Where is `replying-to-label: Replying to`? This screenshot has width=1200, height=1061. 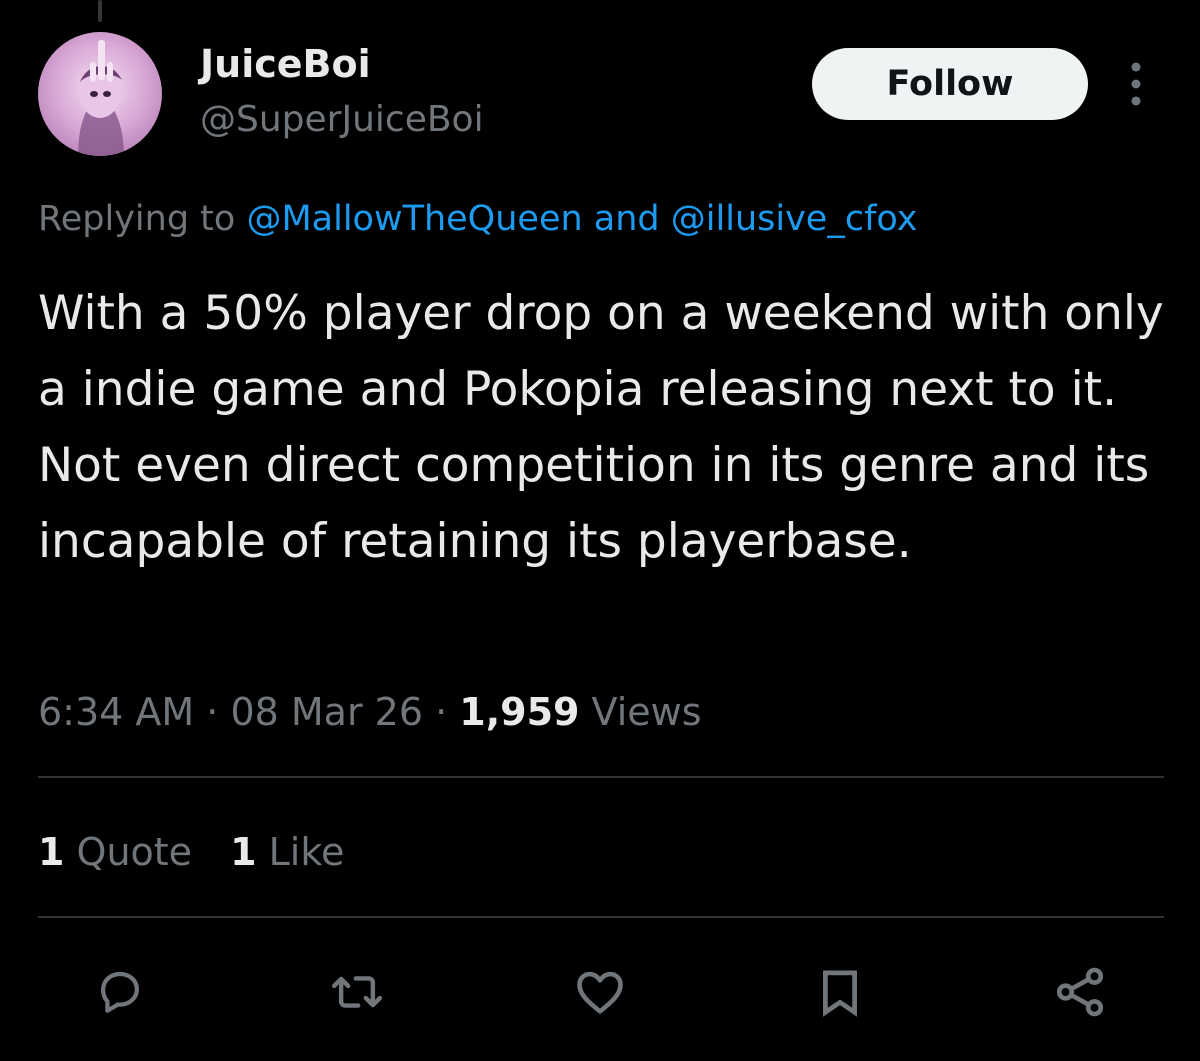
replying-to-label: Replying to is located at coordinates (142, 219).